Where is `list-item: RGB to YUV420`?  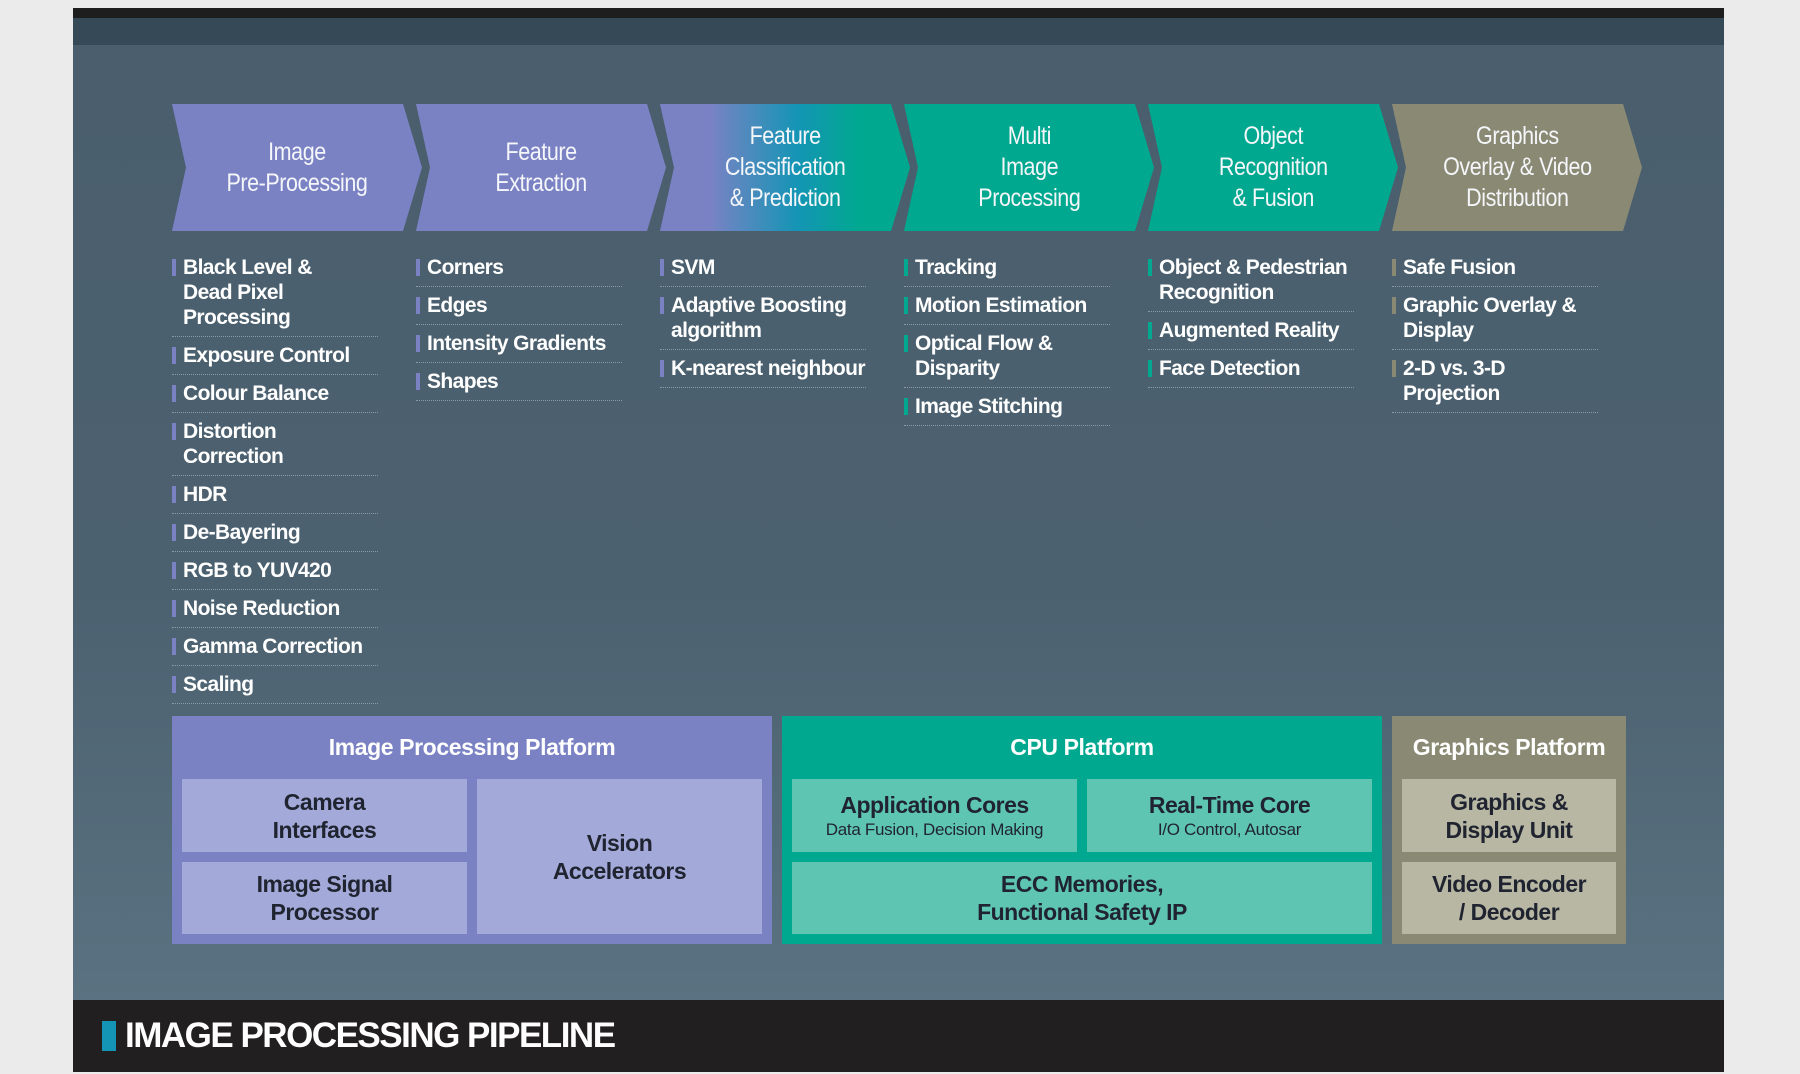 list-item: RGB to YUV420 is located at coordinates (275, 571).